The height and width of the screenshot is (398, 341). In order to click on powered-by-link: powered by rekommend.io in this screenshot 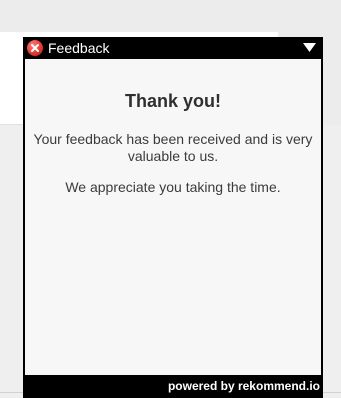, I will do `click(244, 386)`.